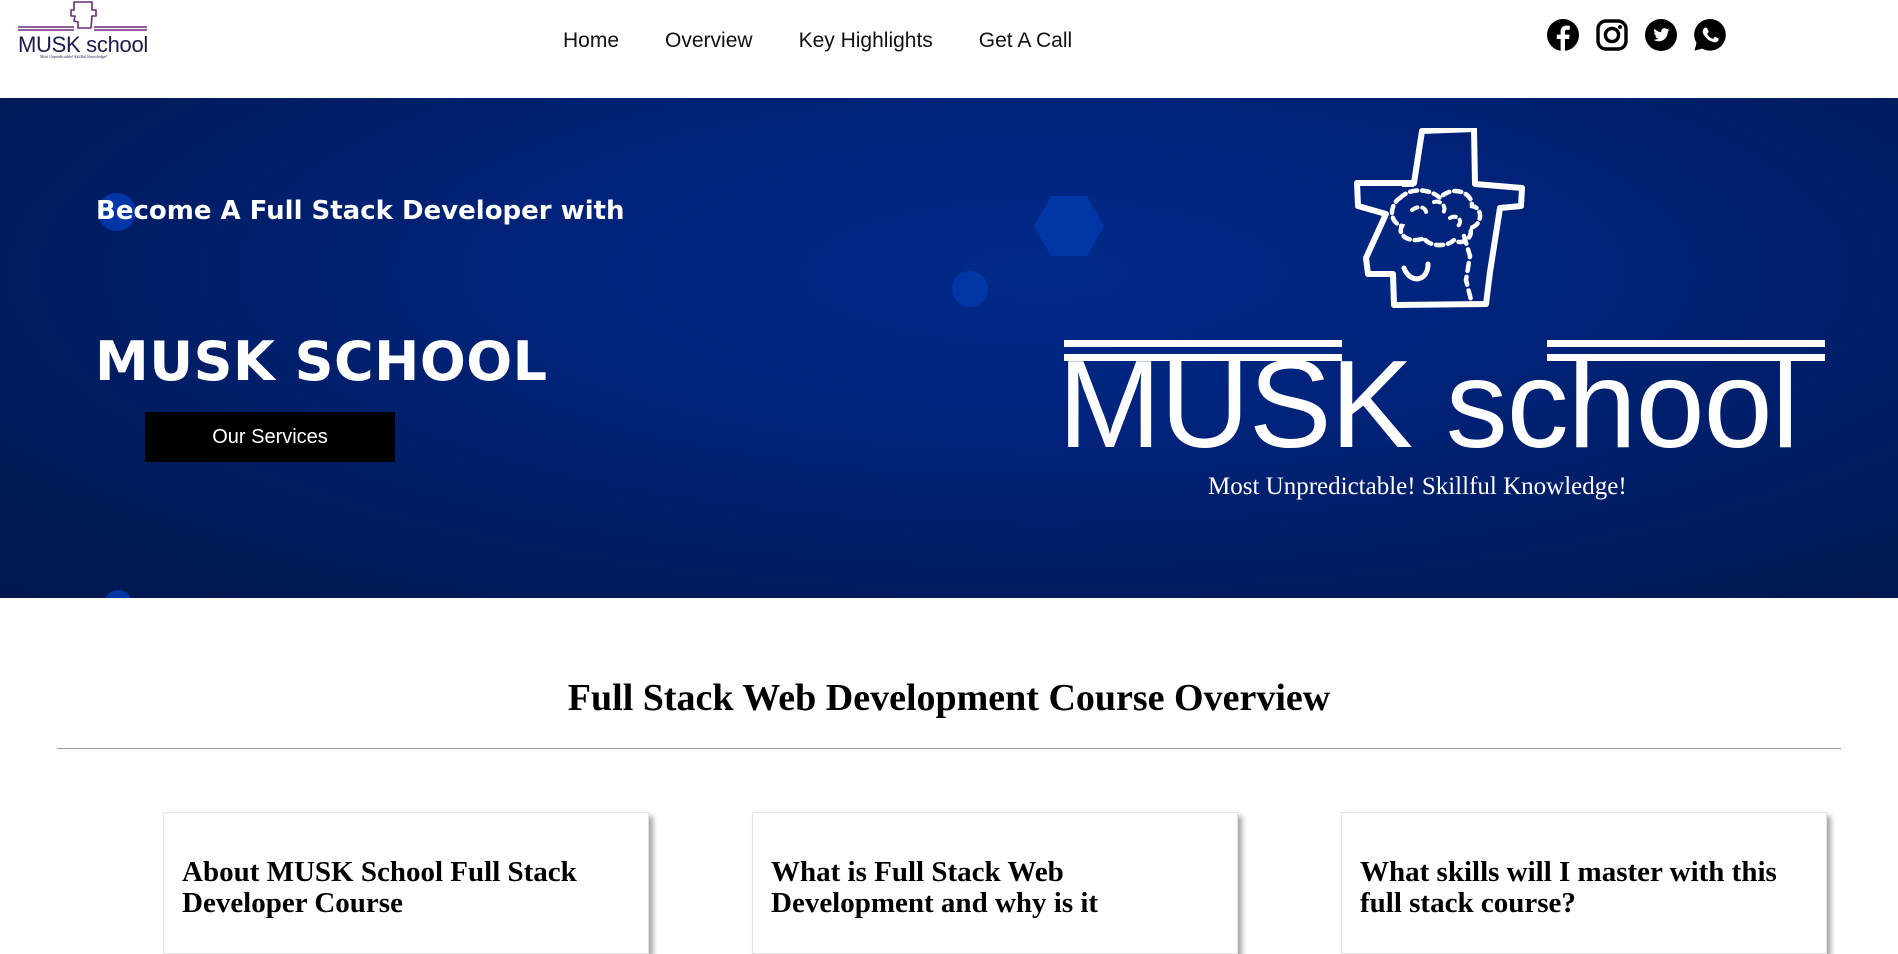 This screenshot has width=1898, height=954. I want to click on hero-logo-tagline: Most Unpredictable! Skillful Knowledge!, so click(1417, 486).